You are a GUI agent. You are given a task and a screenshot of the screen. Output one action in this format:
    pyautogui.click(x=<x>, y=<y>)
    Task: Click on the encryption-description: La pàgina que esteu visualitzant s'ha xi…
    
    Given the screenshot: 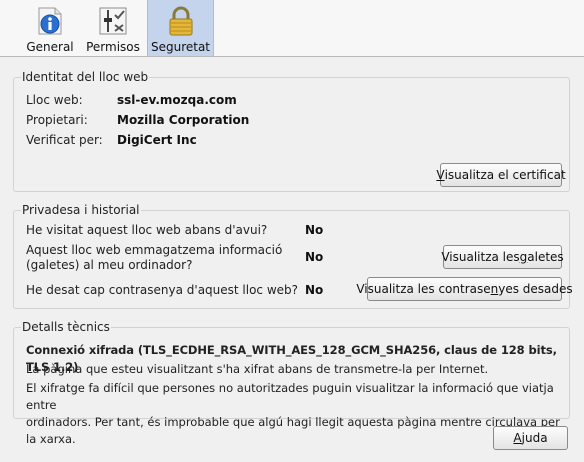 What is the action you would take?
    pyautogui.click(x=257, y=369)
    